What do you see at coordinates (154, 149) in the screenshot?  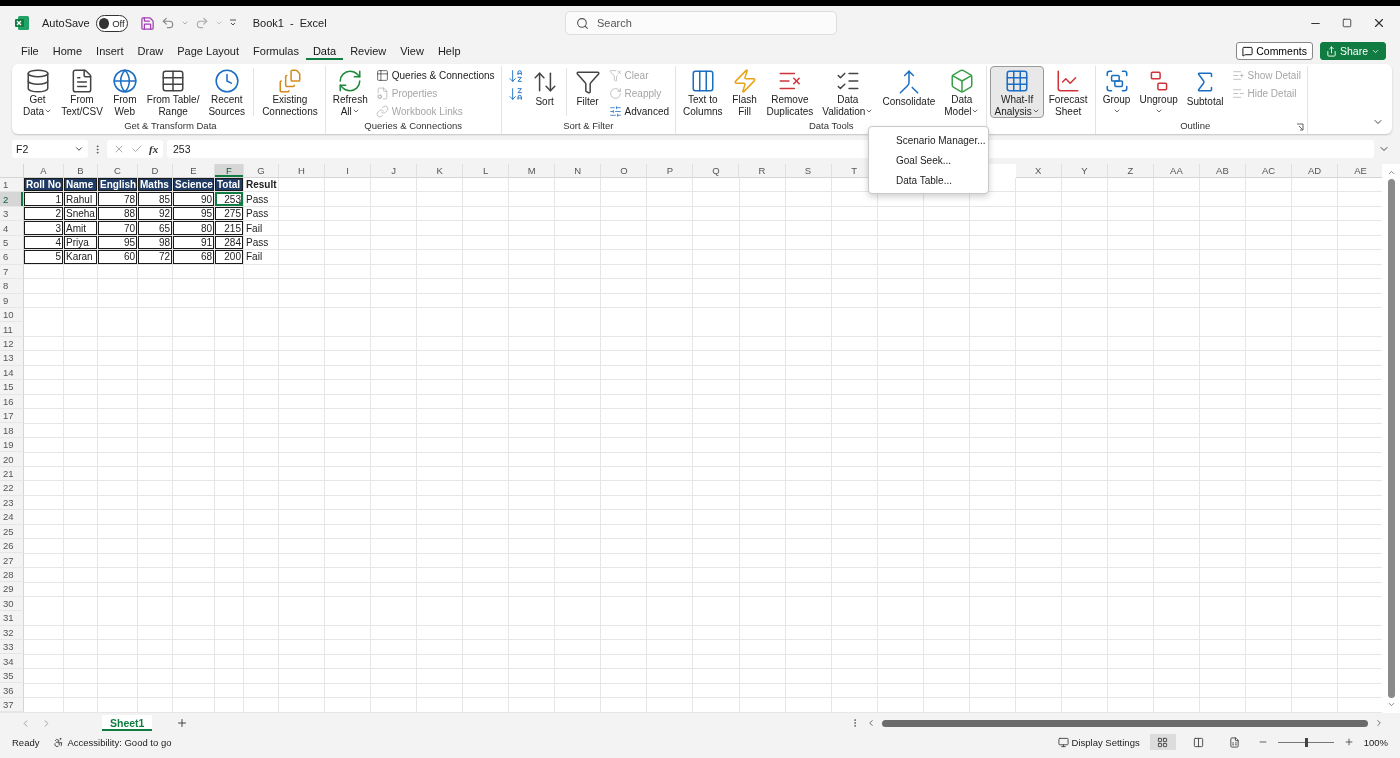 I see `insert-function-button: fx` at bounding box center [154, 149].